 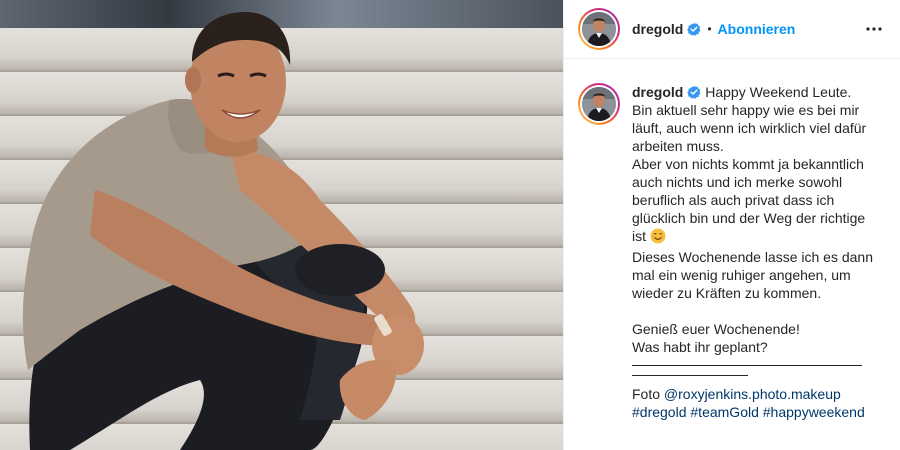 I want to click on caption-avatar, so click(x=599, y=104).